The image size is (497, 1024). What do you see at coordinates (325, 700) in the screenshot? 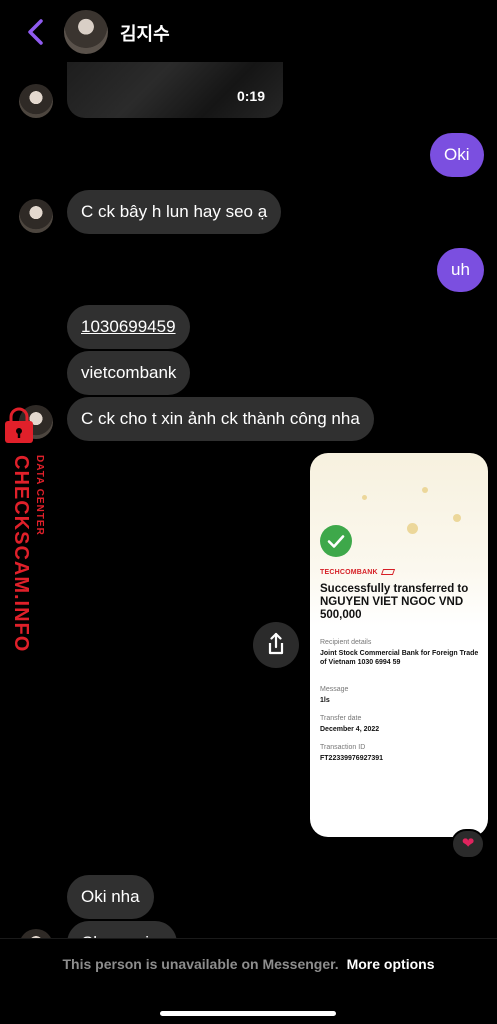
I see `message-value: 1ls` at bounding box center [325, 700].